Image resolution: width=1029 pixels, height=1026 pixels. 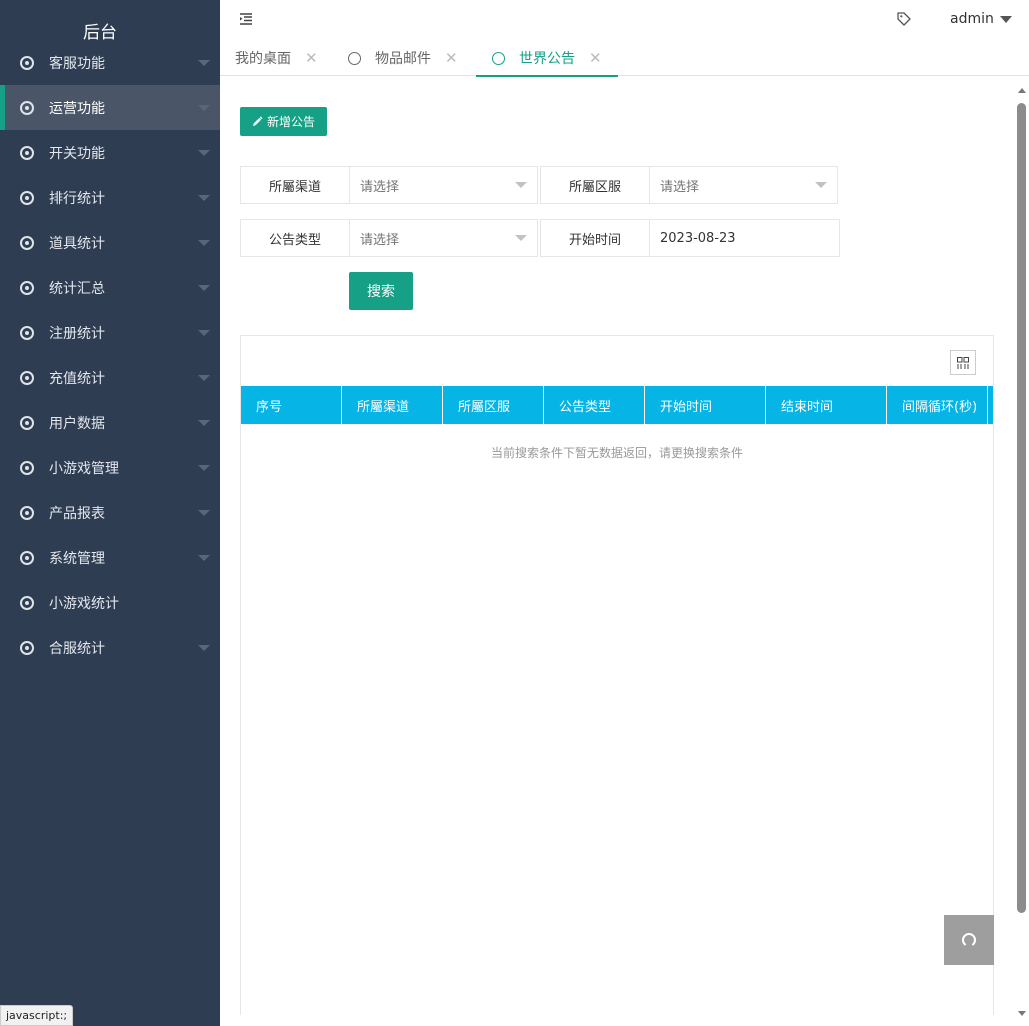 I want to click on server-select: 请选择, so click(x=744, y=185).